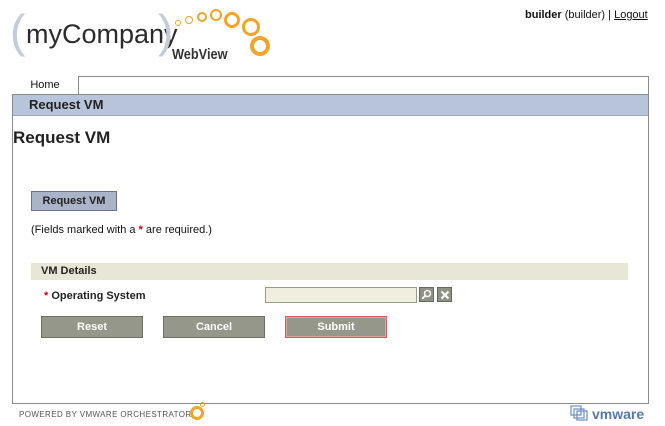 This screenshot has width=665, height=426. Describe the element at coordinates (631, 15) in the screenshot. I see `logout-link: Logout` at that location.